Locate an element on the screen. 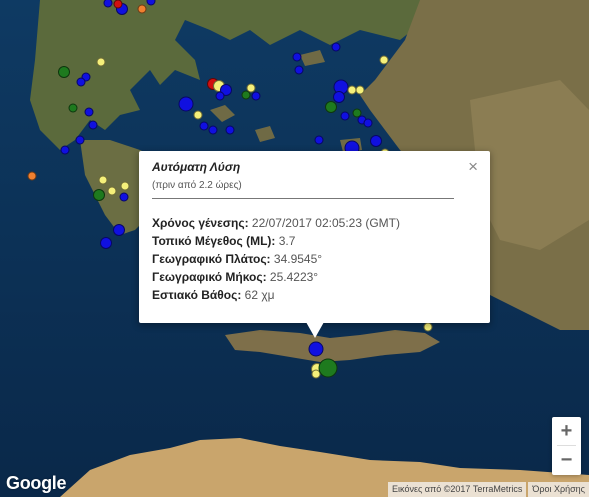 This screenshot has width=589, height=497. imagery-attribution: Εικόνες από ©2017 TerraMetrics is located at coordinates (457, 489).